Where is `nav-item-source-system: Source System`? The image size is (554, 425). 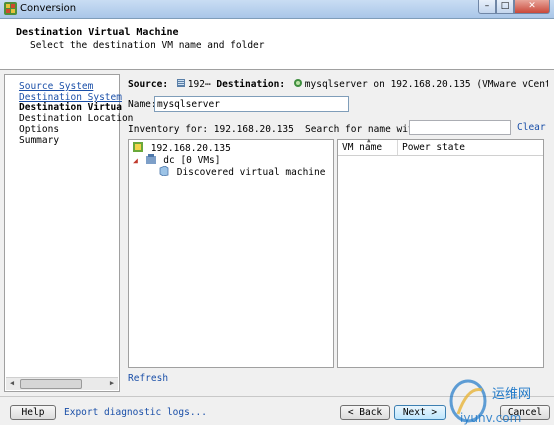
nav-item-source-system: Source System is located at coordinates (56, 86).